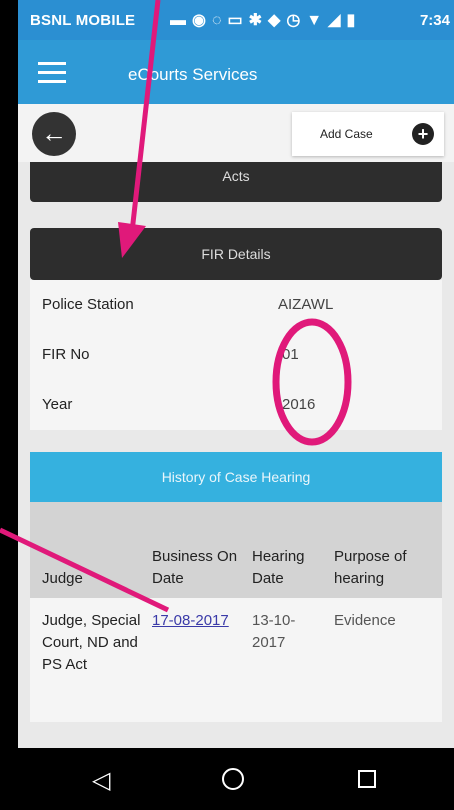 This screenshot has width=454, height=810. Describe the element at coordinates (236, 304) in the screenshot. I see `fir-row-police-station: Police Station AIZAWL` at that location.